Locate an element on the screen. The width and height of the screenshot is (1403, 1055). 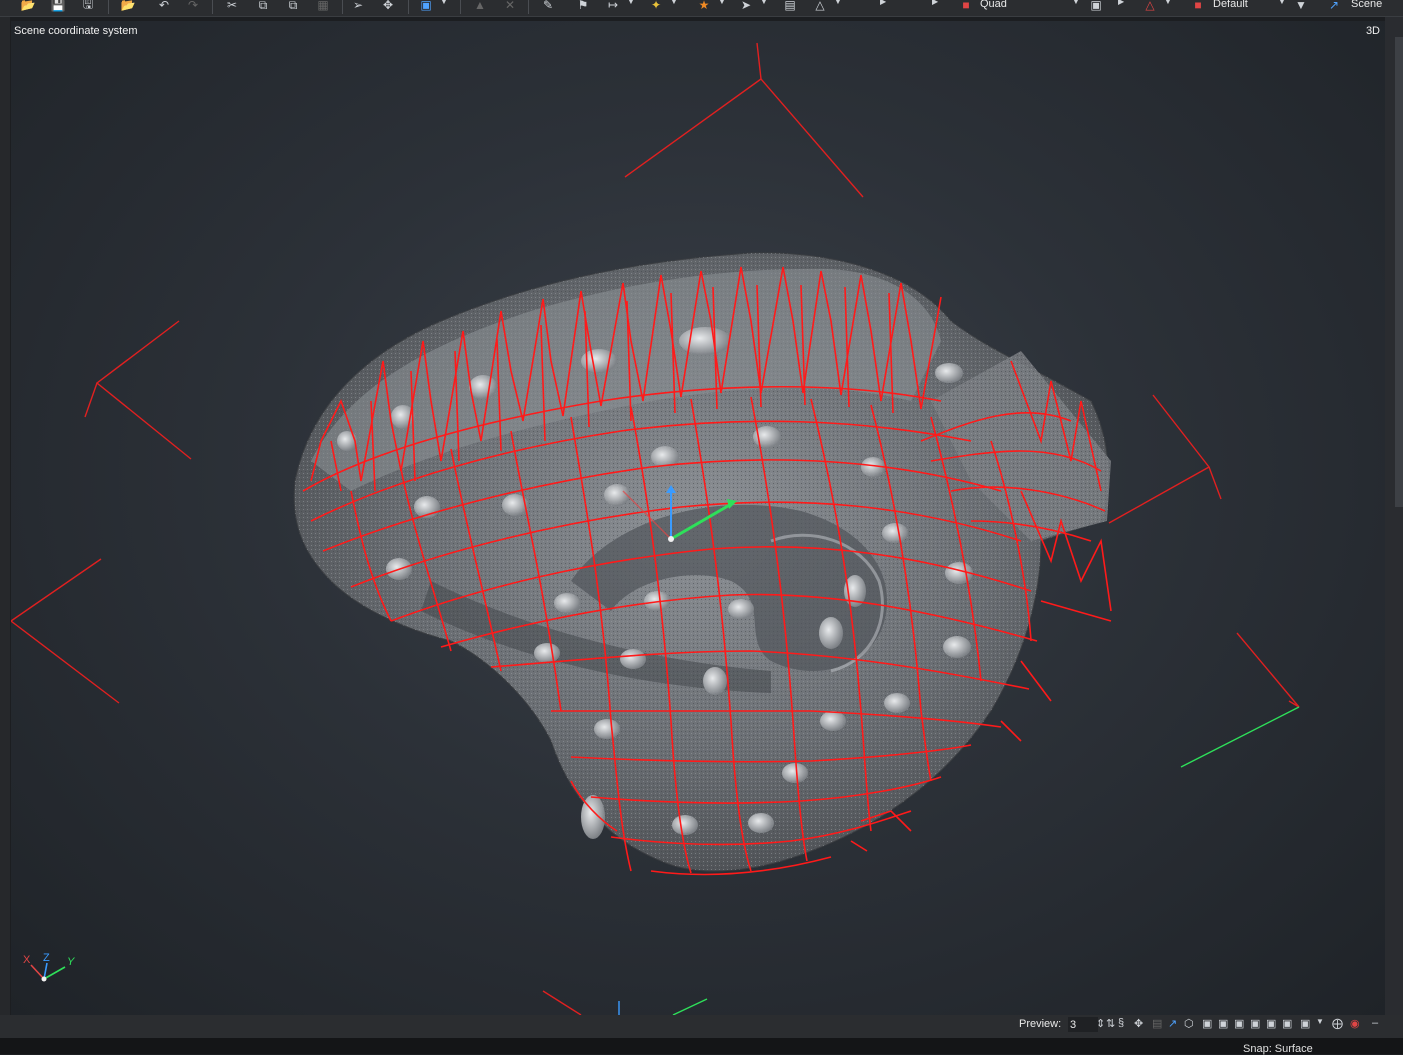
axis-icon: ↗ is located at coordinates (1172, 1023).